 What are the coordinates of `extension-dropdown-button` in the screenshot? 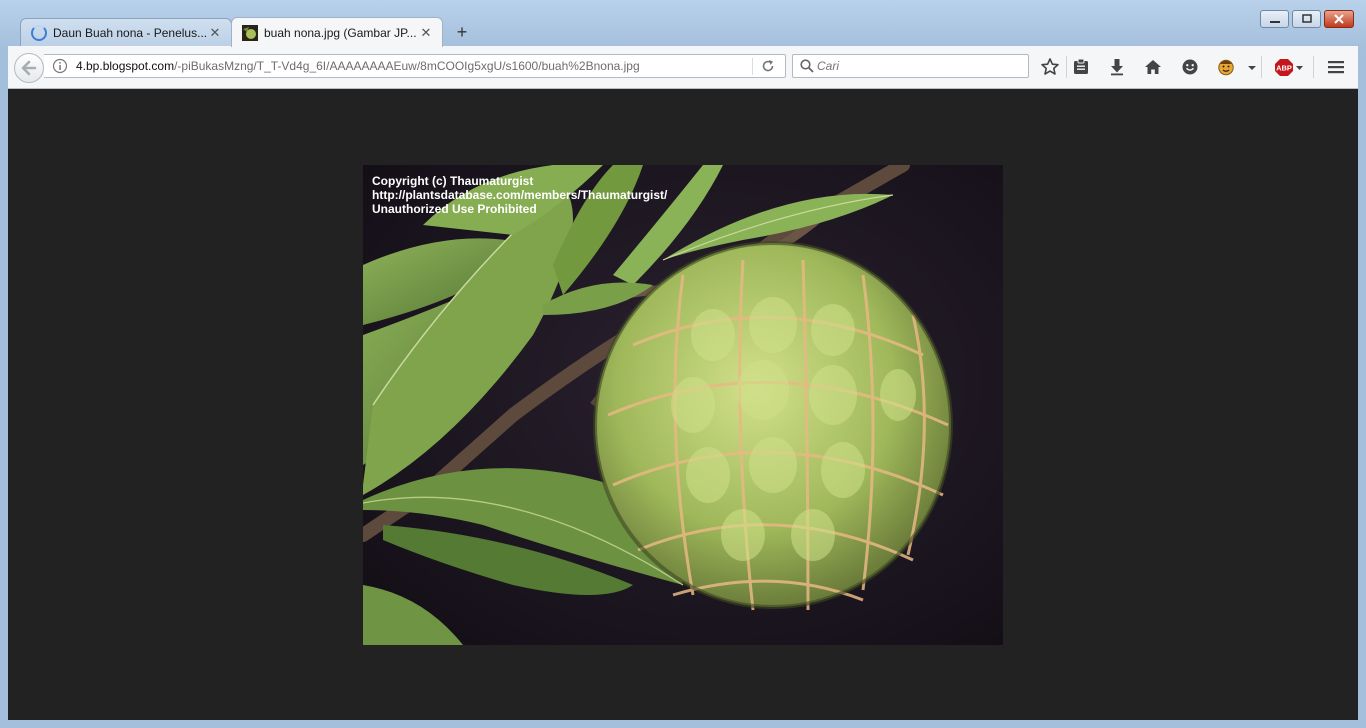 It's located at (1252, 67).